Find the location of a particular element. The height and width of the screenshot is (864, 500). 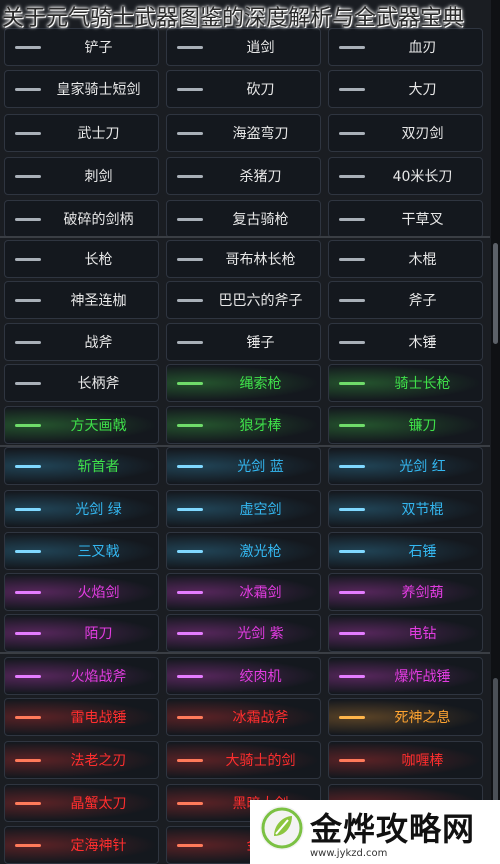

weapon-cell: 斩首者 is located at coordinates (81, 466).